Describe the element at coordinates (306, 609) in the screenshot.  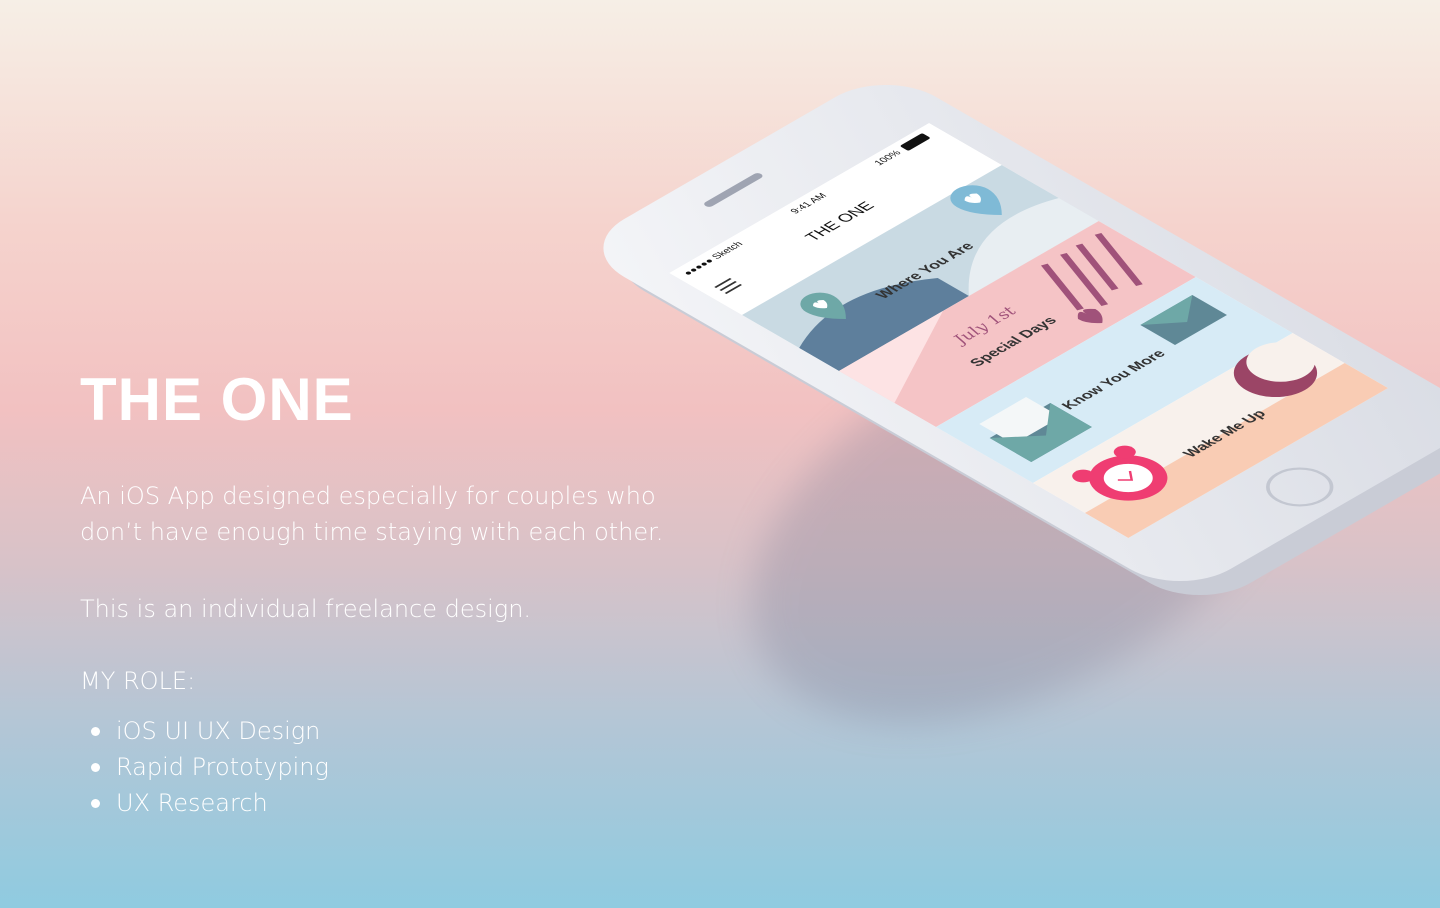
I see `project-note: This is an individual freelance design.` at that location.